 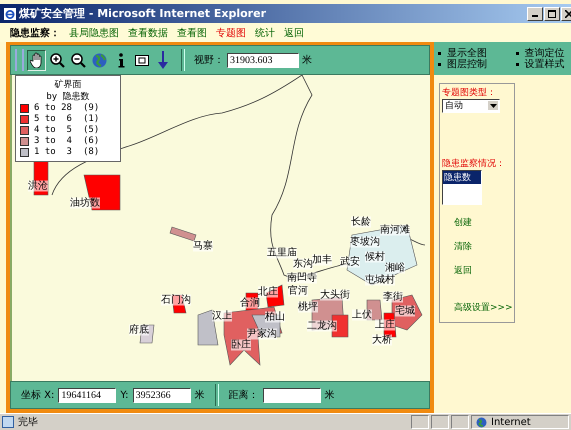 I want to click on place-label: 柏山, so click(x=275, y=317).